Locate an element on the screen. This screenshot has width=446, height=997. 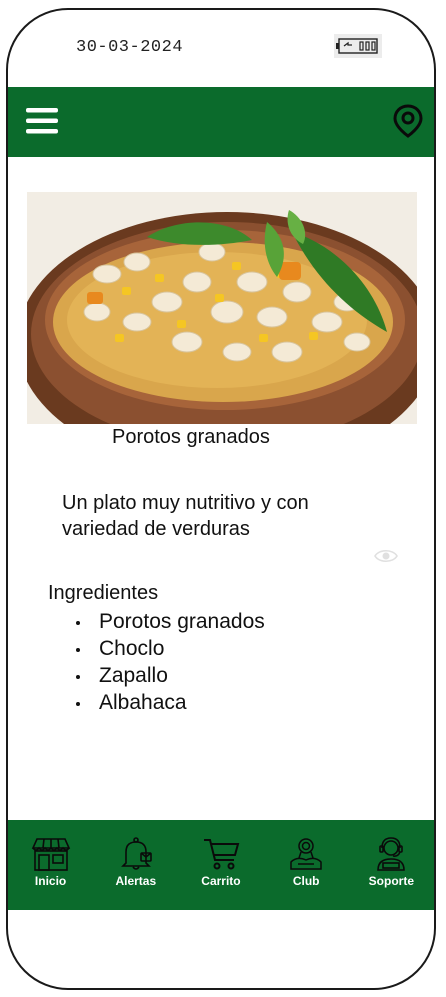
store-icon is located at coordinates (50, 854).